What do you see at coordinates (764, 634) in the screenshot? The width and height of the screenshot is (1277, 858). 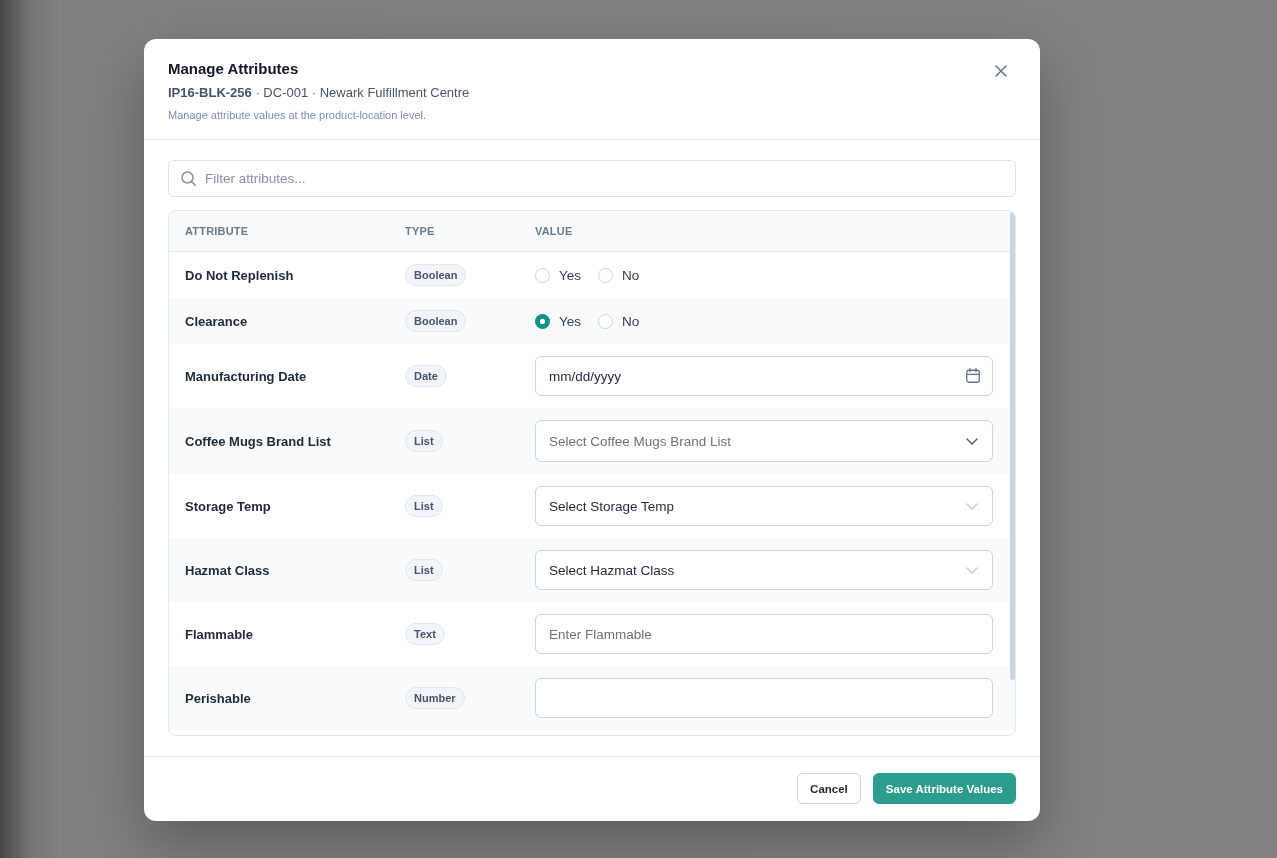 I see `text-field: Enter Flammable` at bounding box center [764, 634].